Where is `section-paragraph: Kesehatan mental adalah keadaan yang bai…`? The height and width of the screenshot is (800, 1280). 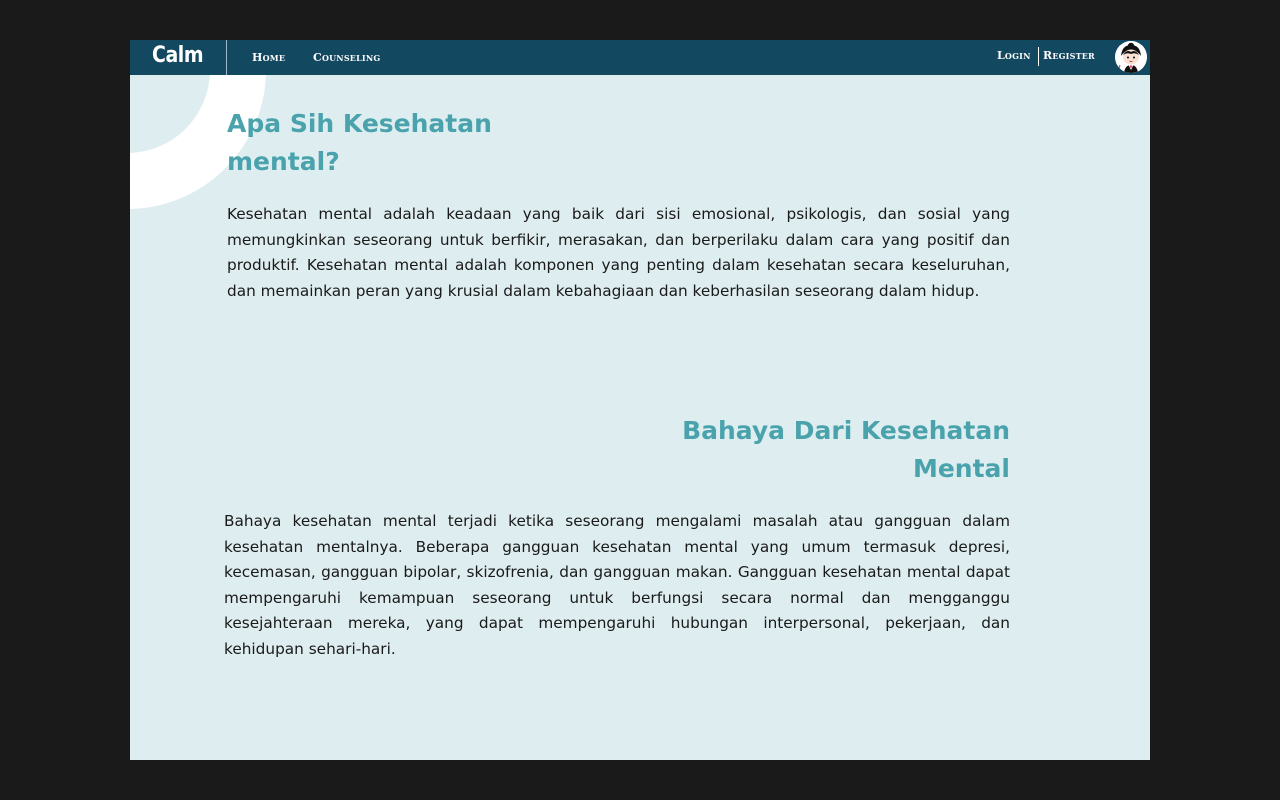 section-paragraph: Kesehatan mental adalah keadaan yang bai… is located at coordinates (618, 252).